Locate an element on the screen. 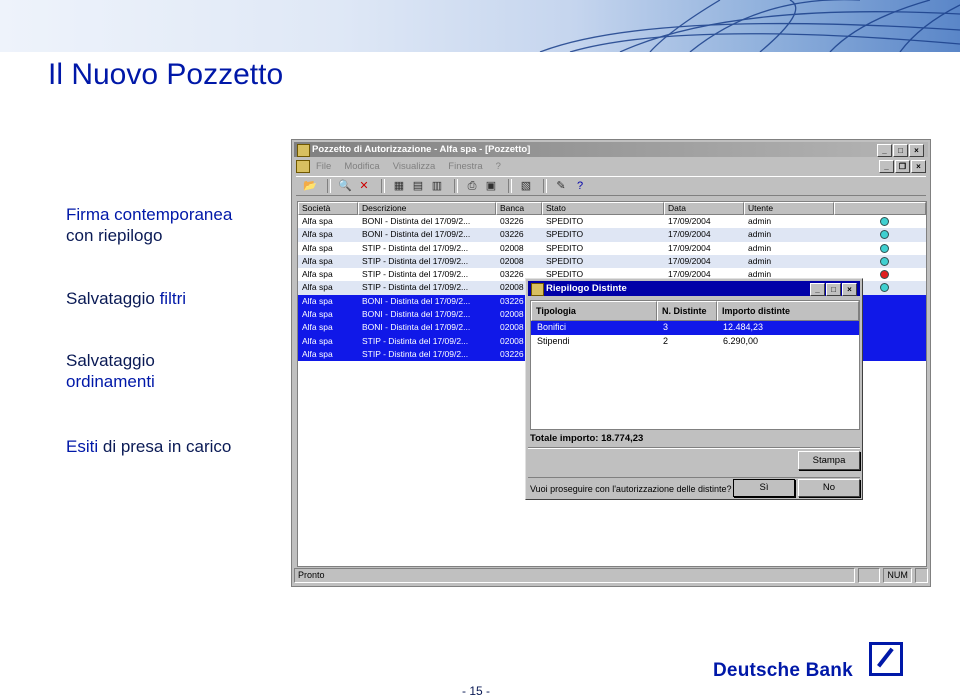 The width and height of the screenshot is (960, 700). stampa-button: Stampa is located at coordinates (829, 460).